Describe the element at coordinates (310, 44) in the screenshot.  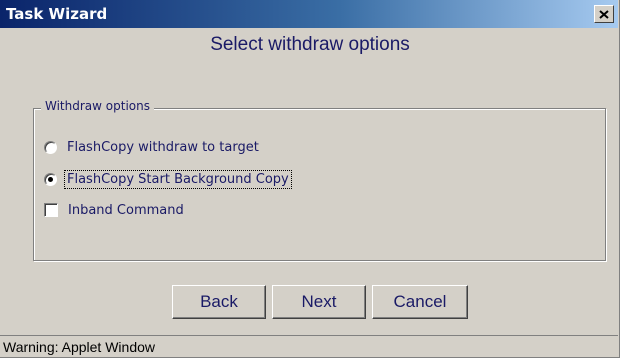
I see `page-heading: Select withdraw options` at that location.